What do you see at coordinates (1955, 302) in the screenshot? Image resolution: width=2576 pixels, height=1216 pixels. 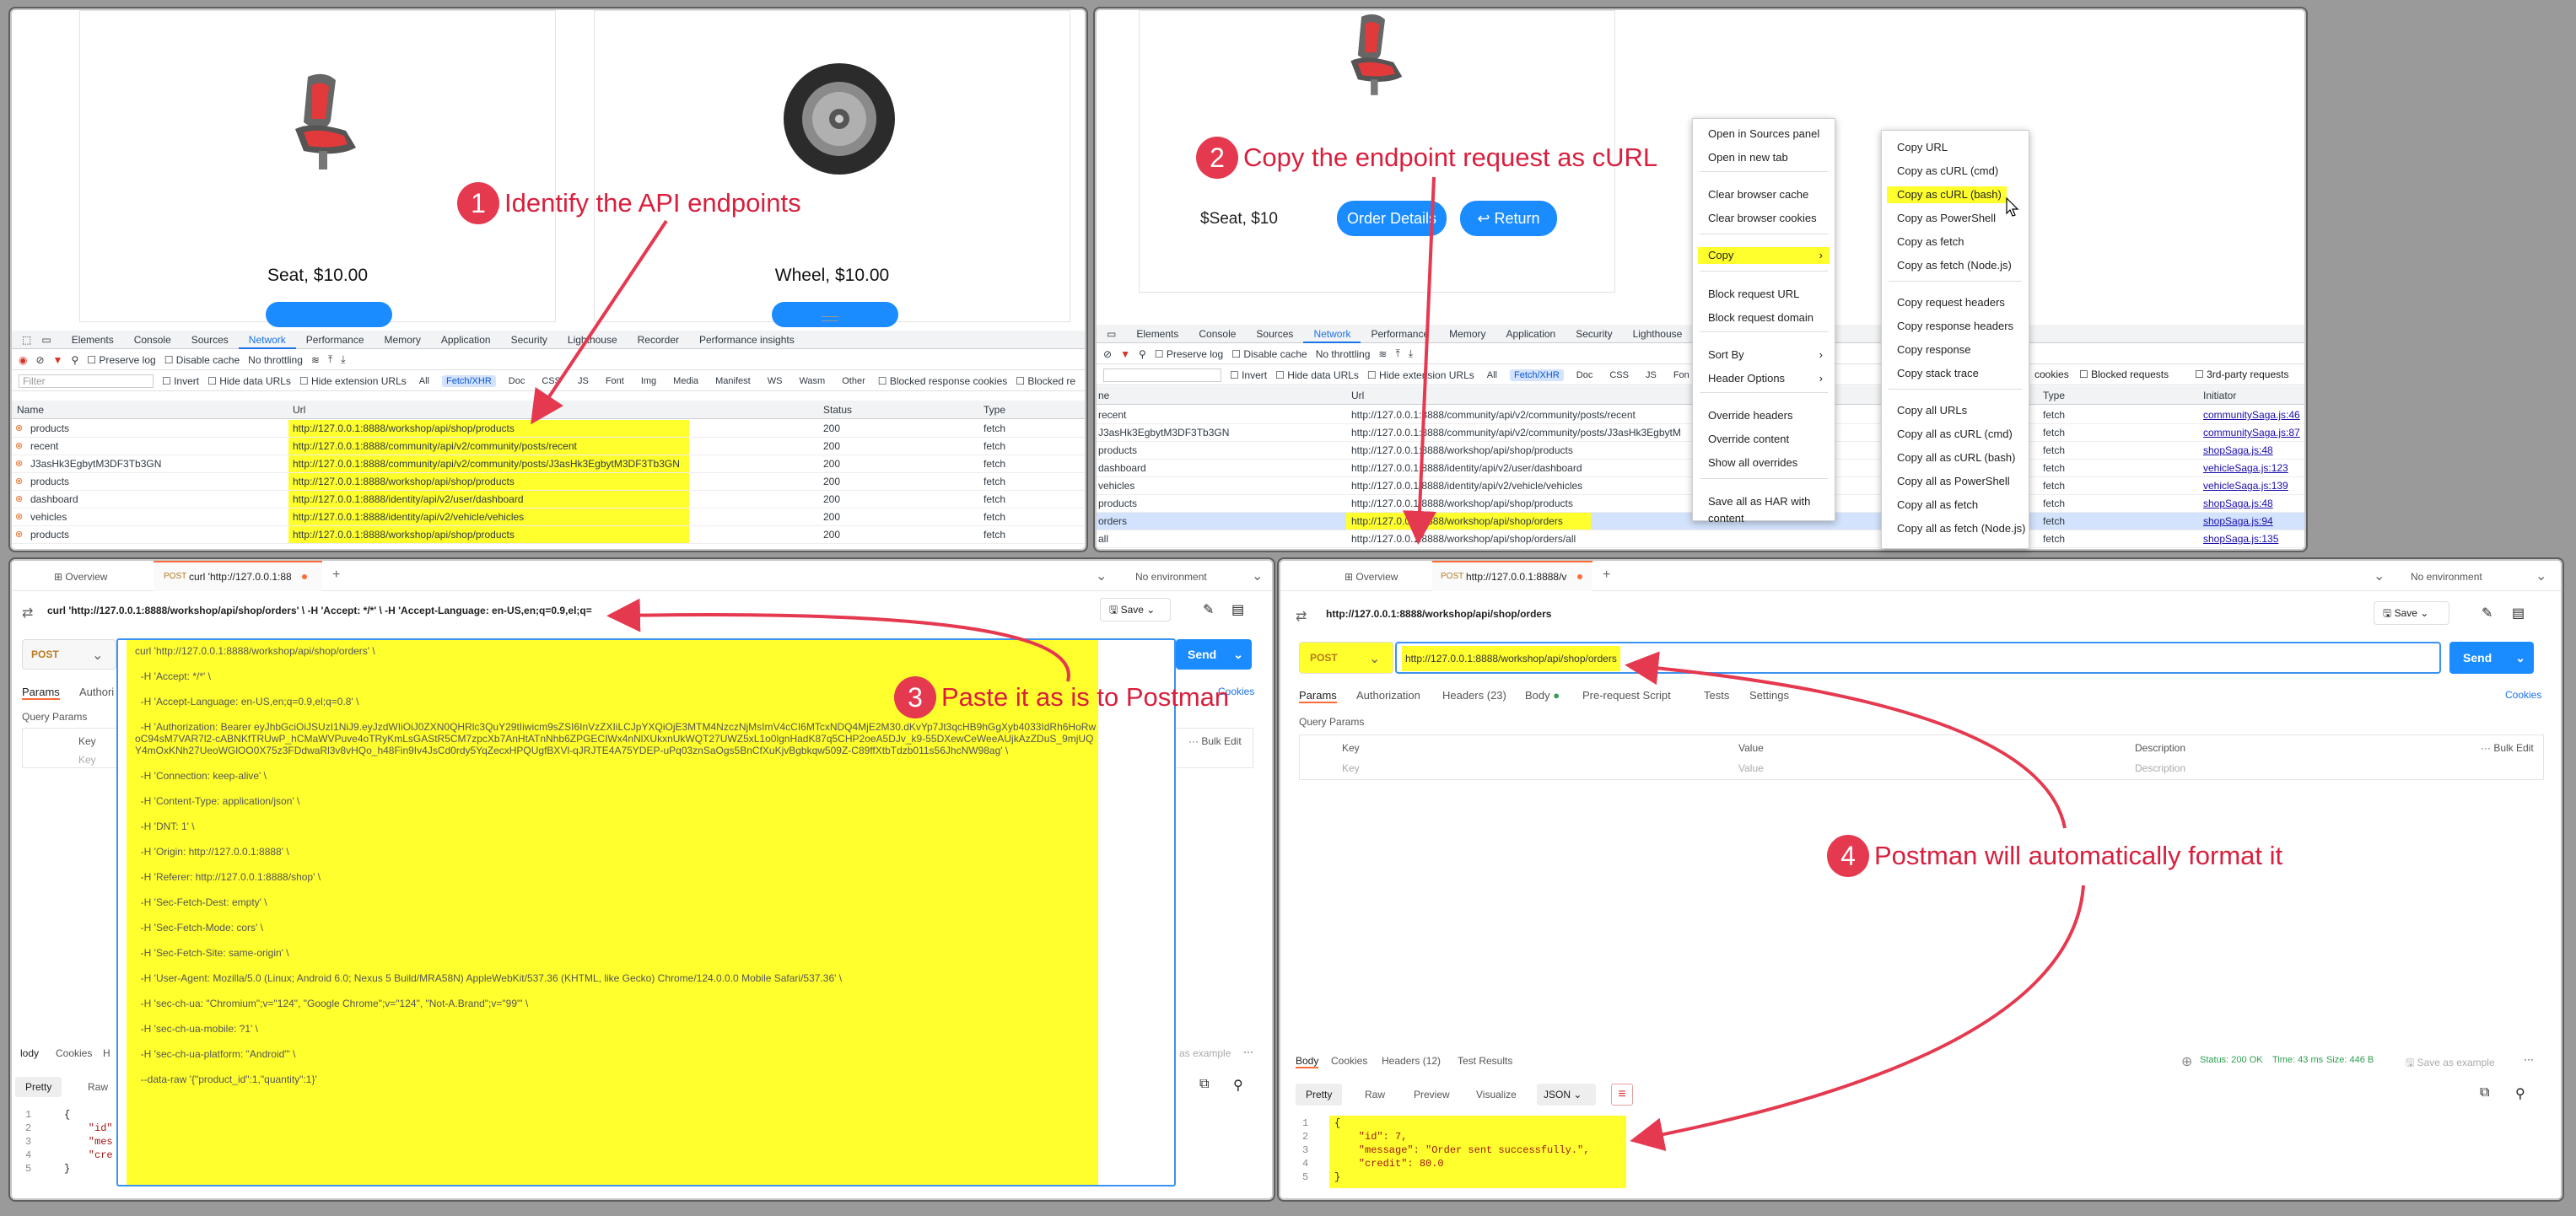 I see `menu-item-copy-request-headers: Copy request headers` at bounding box center [1955, 302].